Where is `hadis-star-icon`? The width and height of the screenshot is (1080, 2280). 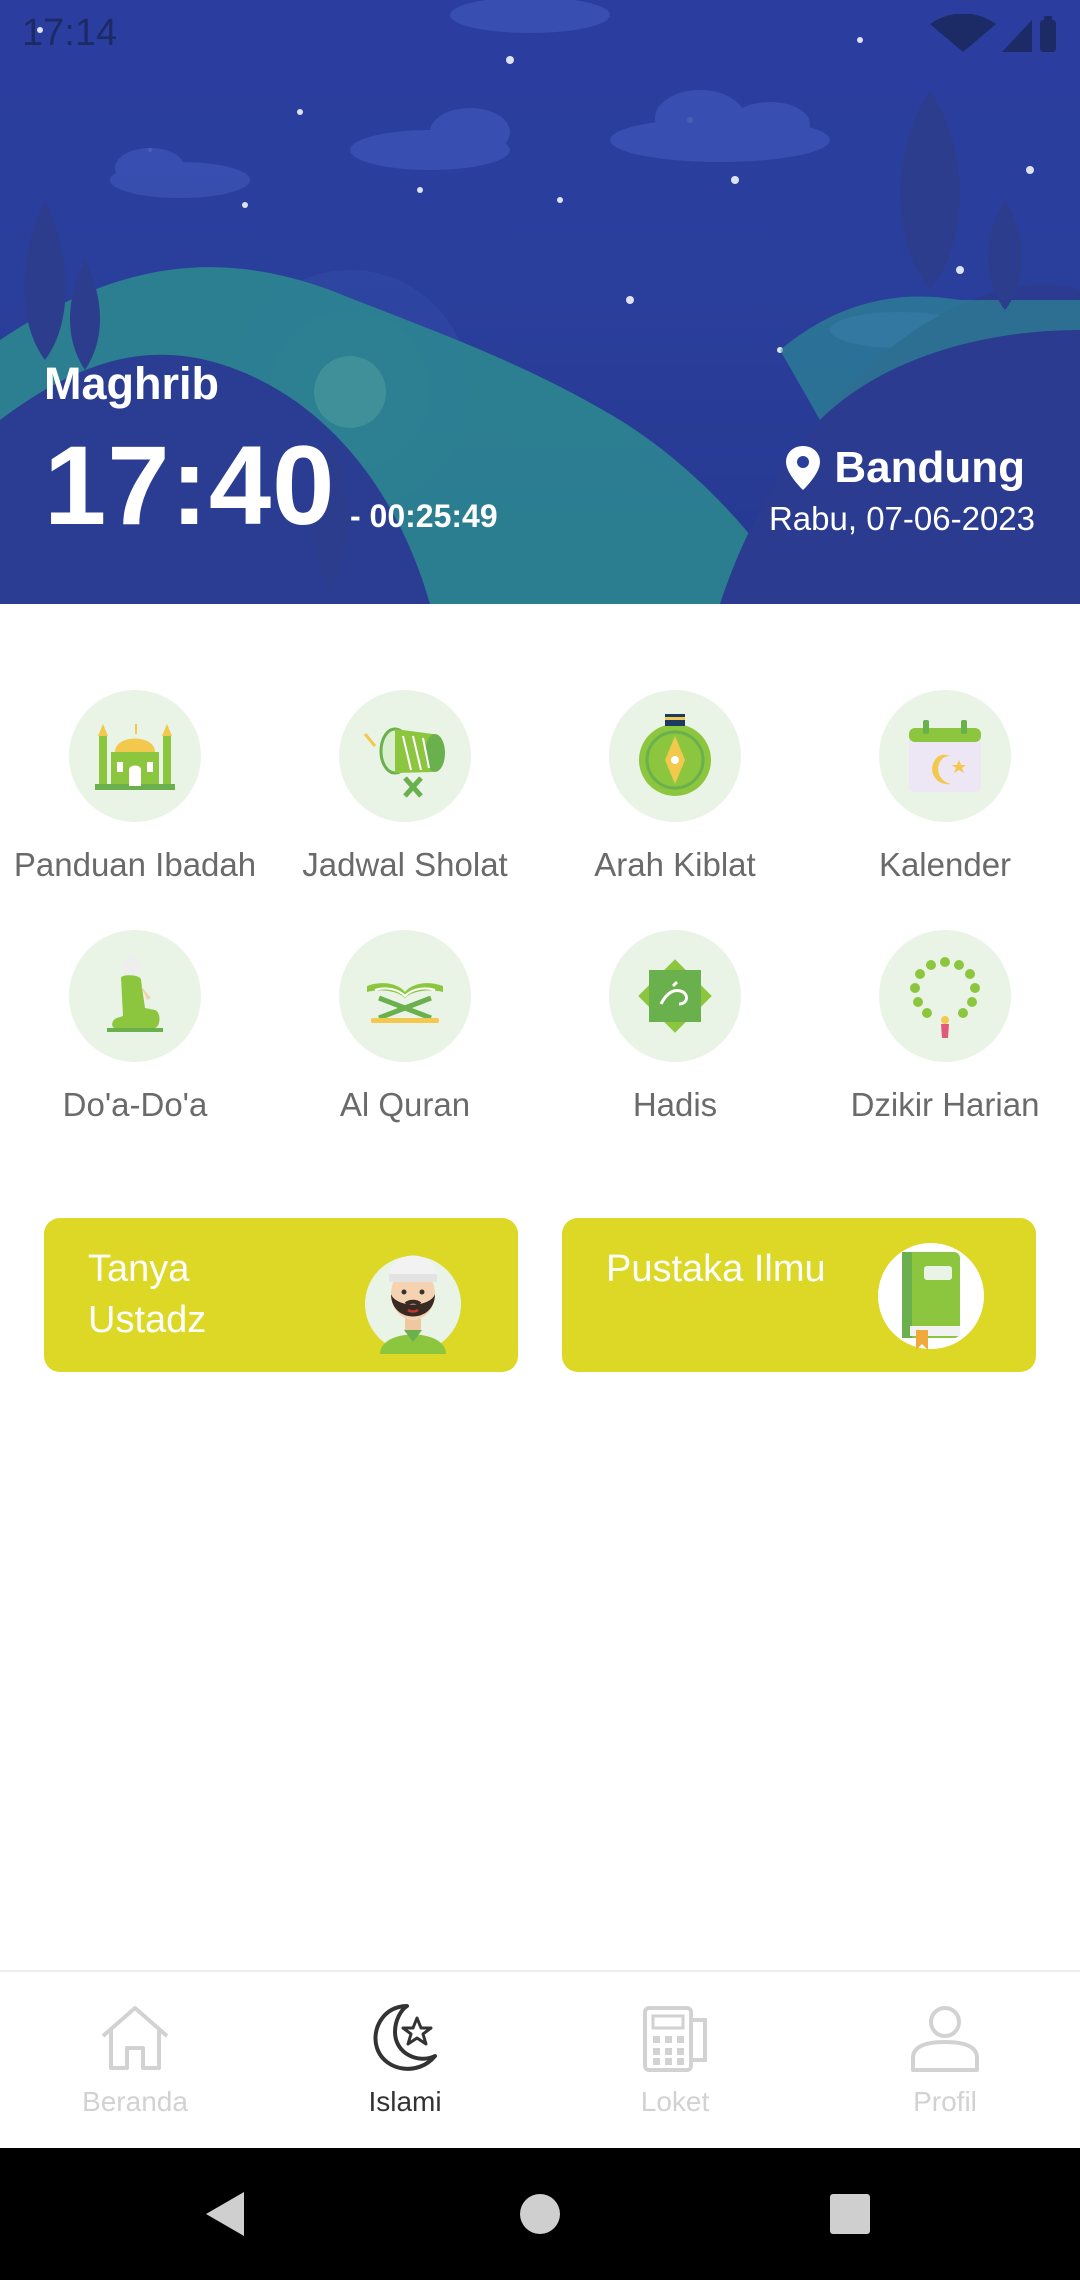 hadis-star-icon is located at coordinates (675, 996).